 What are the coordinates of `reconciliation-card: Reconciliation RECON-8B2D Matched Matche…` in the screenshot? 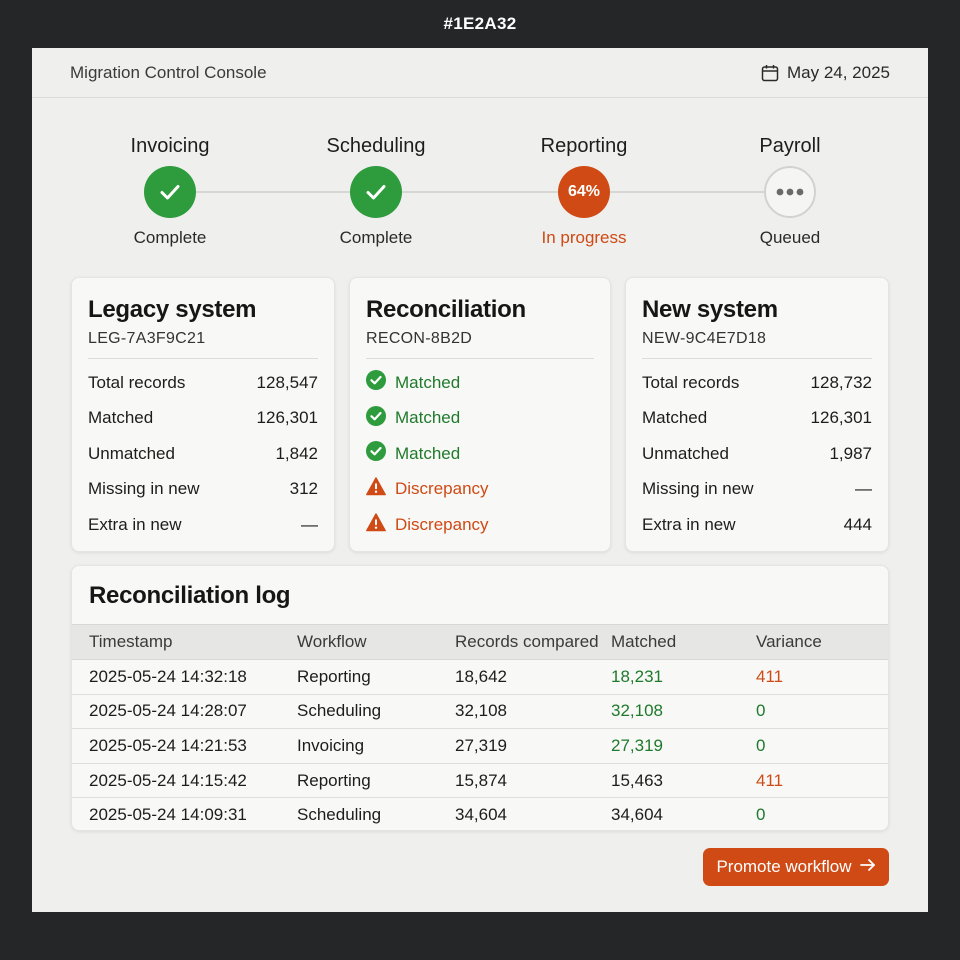 It's located at (480, 414).